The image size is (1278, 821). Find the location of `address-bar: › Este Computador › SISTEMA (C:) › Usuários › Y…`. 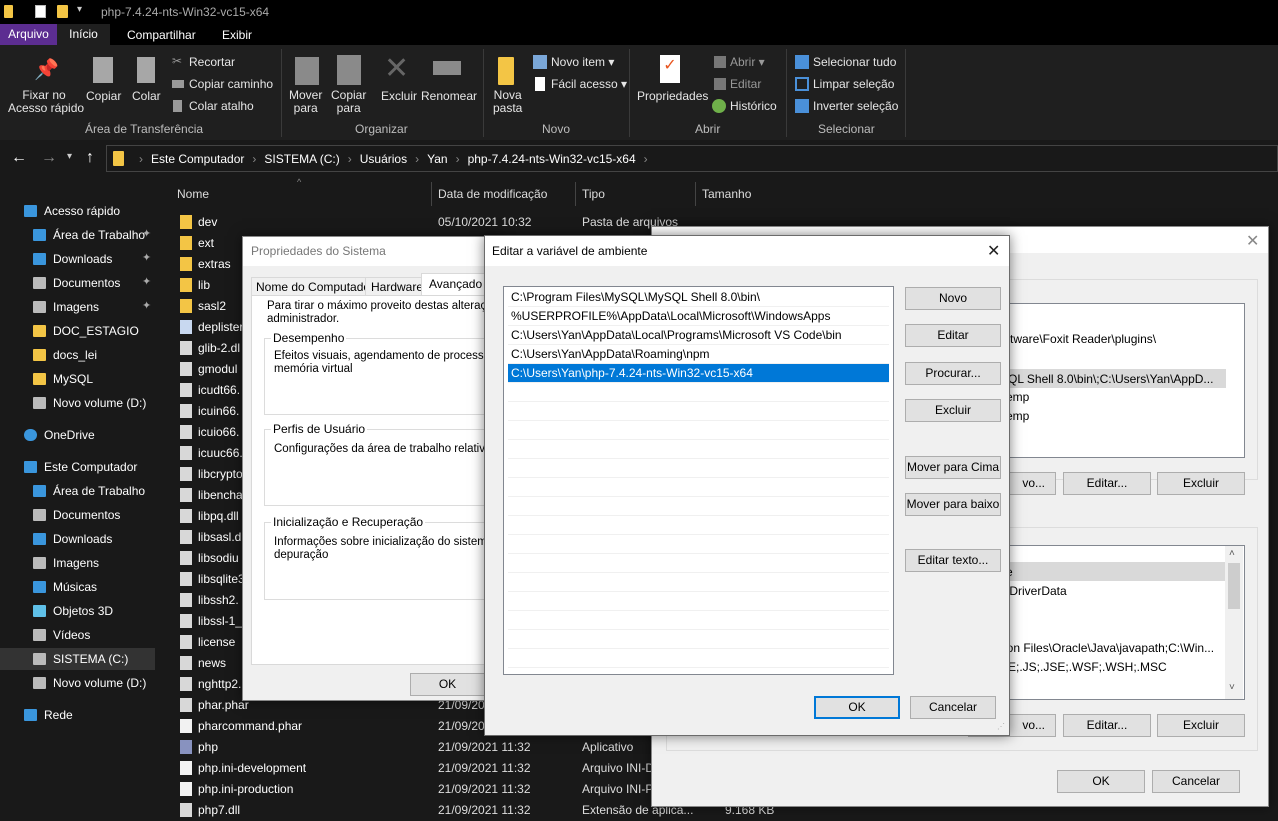

address-bar: › Este Computador › SISTEMA (C:) › Usuários › Y… is located at coordinates (692, 158).